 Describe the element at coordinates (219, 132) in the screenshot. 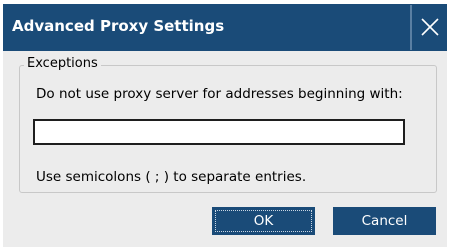

I see `exceptions-input` at that location.